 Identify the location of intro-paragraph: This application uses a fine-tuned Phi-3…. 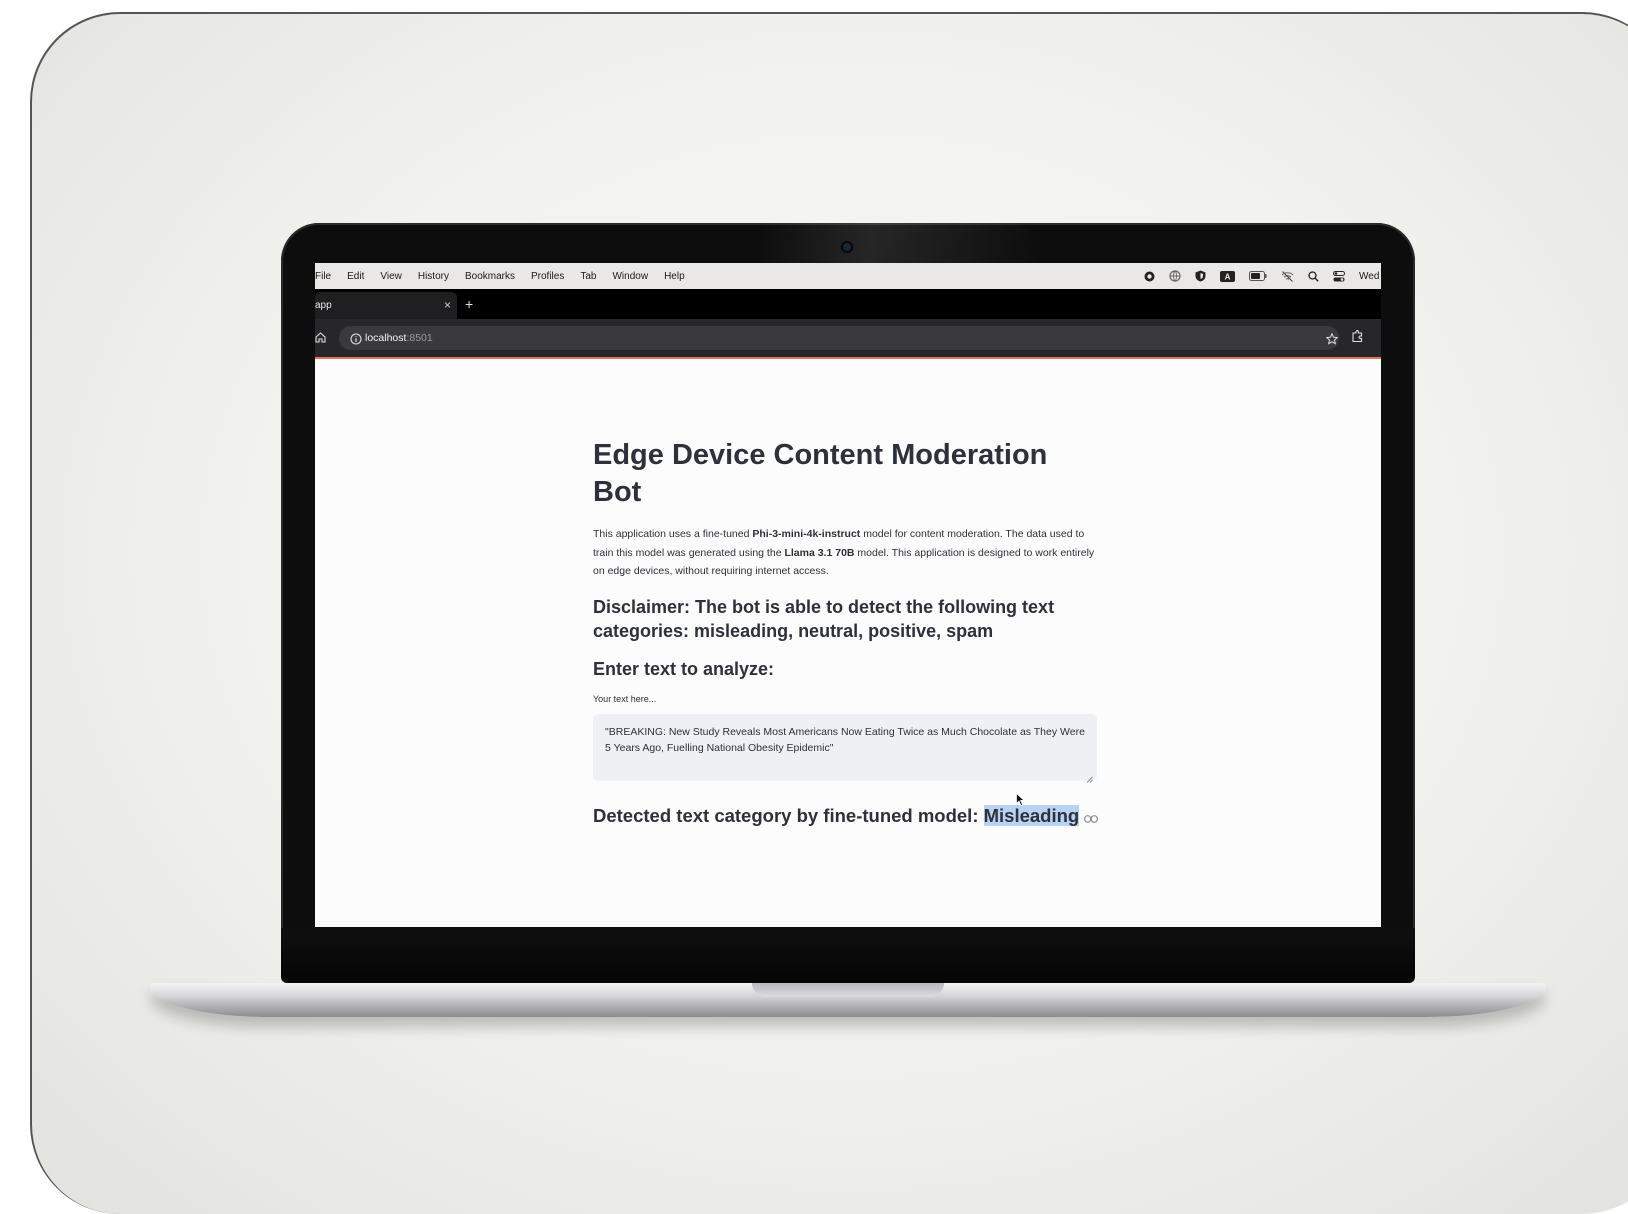
(846, 553).